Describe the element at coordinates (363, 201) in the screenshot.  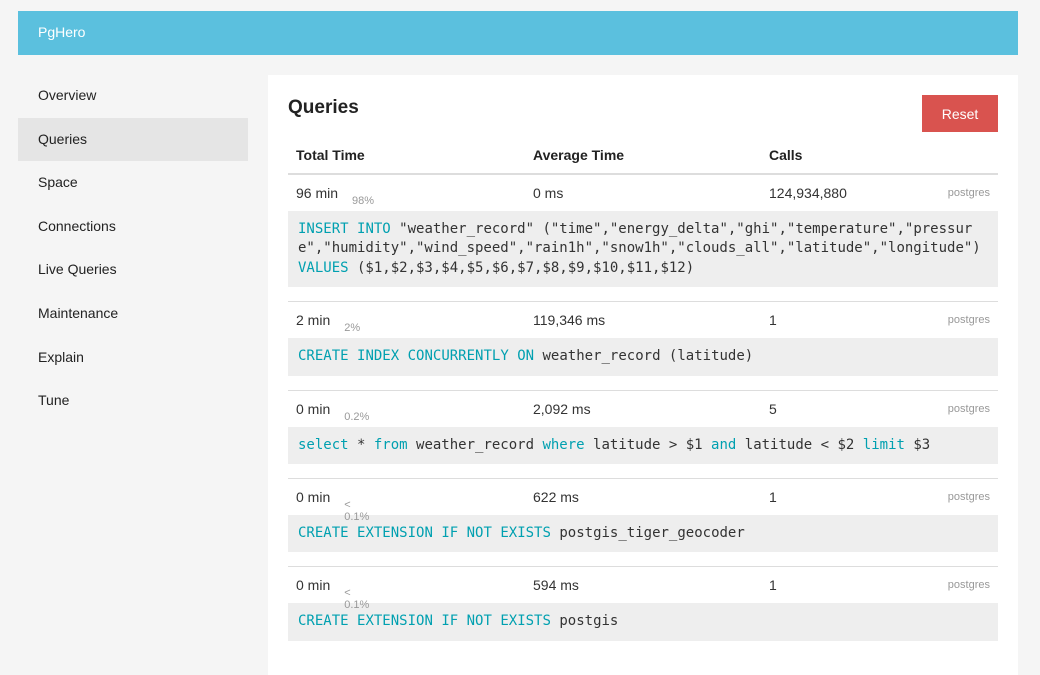
I see `percent-value: 98%` at that location.